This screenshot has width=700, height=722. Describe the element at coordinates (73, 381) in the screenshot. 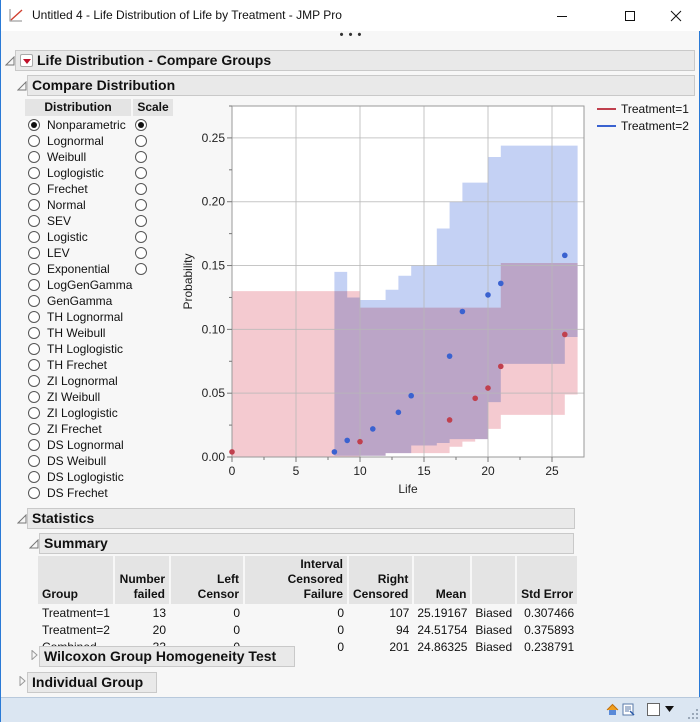

I see `distribution-option: ZI Lognormal` at that location.